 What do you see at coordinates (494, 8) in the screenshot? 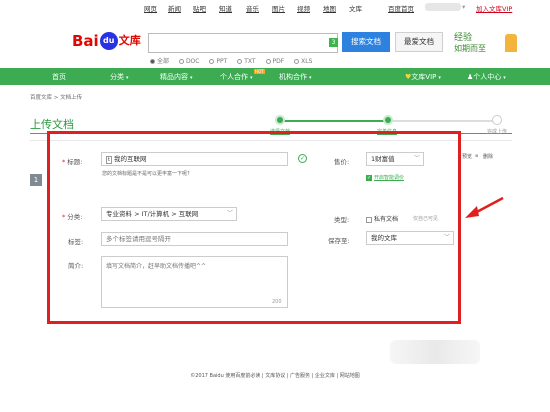
I see `top-link-join-vip: 加入文库VIP` at bounding box center [494, 8].